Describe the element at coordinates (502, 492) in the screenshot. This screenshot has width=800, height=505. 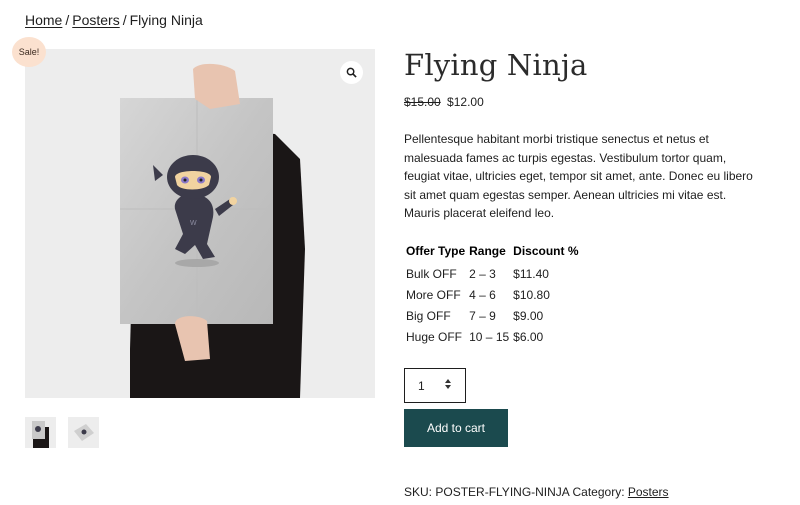
I see `sku-value: POSTER-FLYING-NINJA` at that location.